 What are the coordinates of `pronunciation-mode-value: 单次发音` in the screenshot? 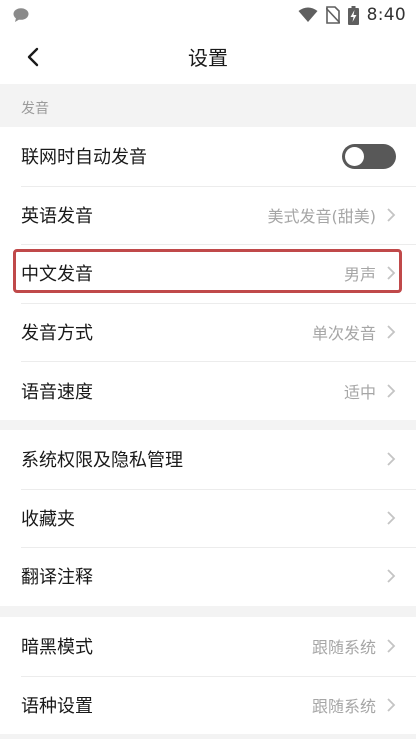 It's located at (343, 334).